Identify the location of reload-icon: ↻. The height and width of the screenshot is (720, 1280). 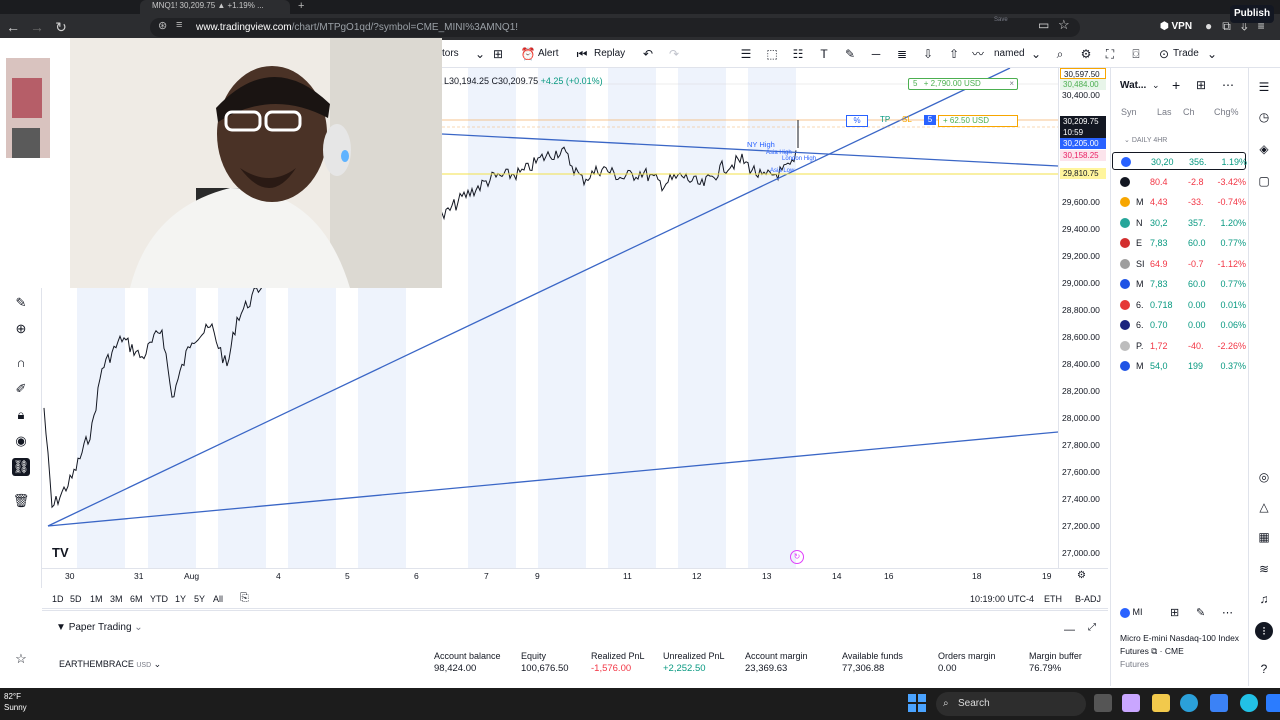
(61, 27).